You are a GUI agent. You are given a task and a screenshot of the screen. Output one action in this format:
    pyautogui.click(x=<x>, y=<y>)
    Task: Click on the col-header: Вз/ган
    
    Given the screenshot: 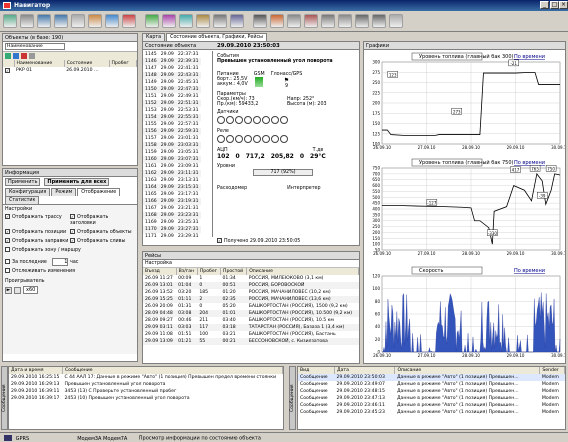 What is the action you would take?
    pyautogui.click(x=187, y=271)
    